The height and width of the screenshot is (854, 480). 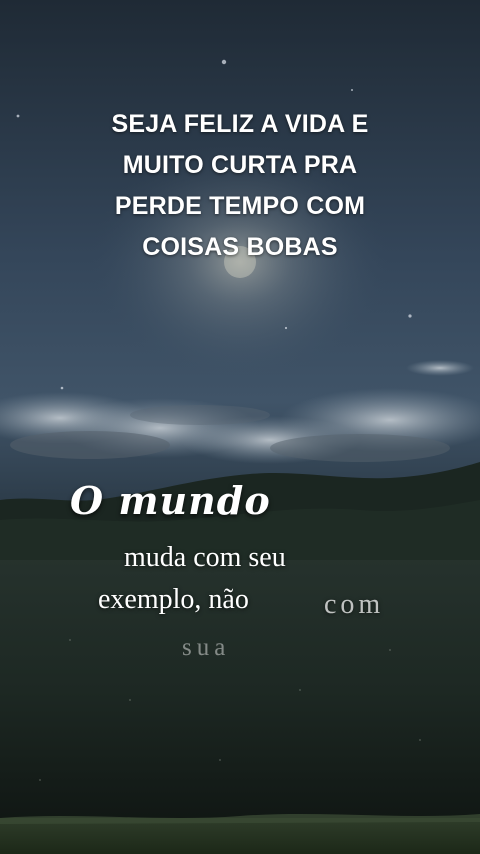 I want to click on overlay-line-1: muda com seu, so click(x=205, y=557).